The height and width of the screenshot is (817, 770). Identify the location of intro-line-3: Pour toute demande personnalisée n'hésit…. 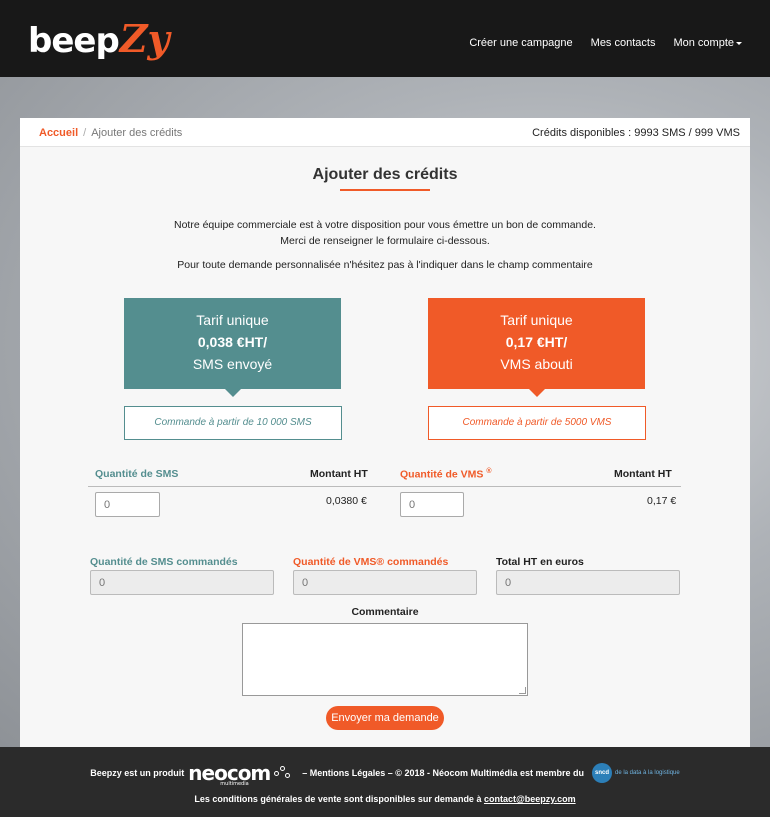
(385, 265).